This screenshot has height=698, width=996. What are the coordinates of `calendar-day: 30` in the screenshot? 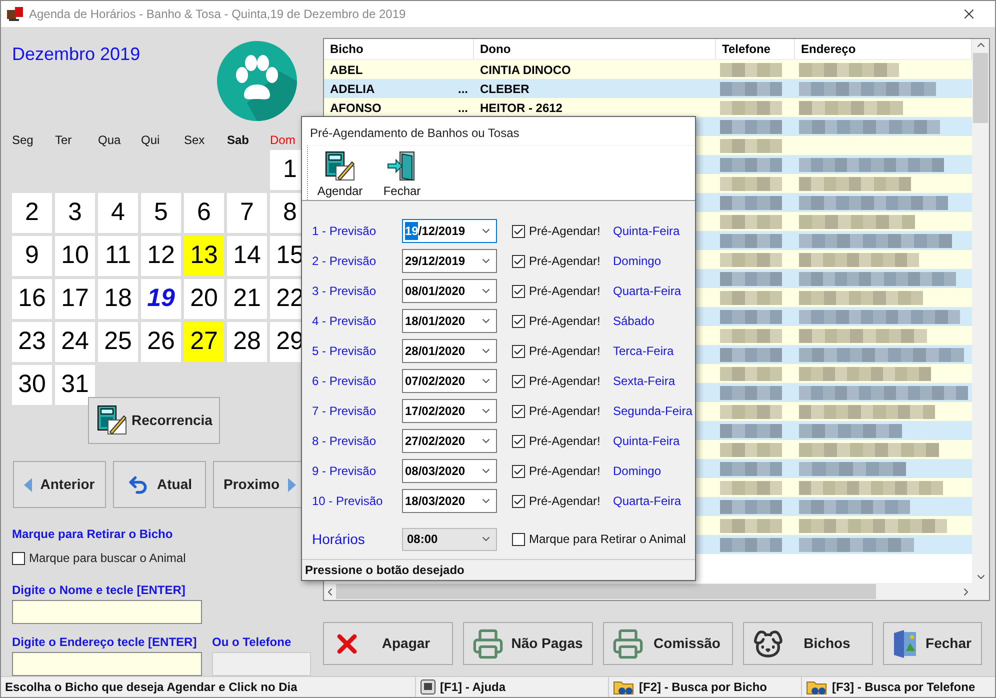 It's located at (32, 384).